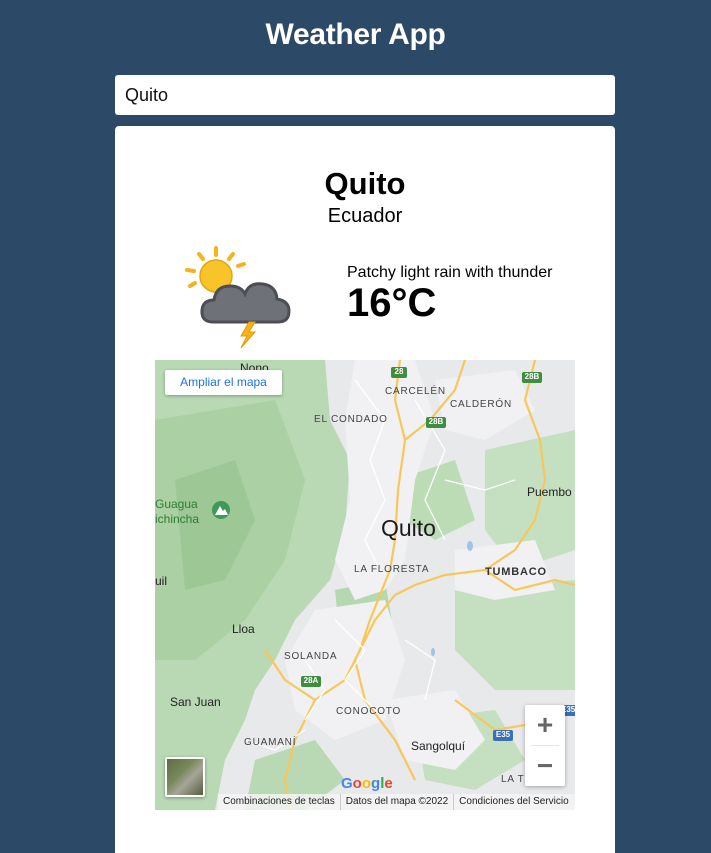 The width and height of the screenshot is (711, 853). What do you see at coordinates (399, 371) in the screenshot?
I see `route-shield-28: 28` at bounding box center [399, 371].